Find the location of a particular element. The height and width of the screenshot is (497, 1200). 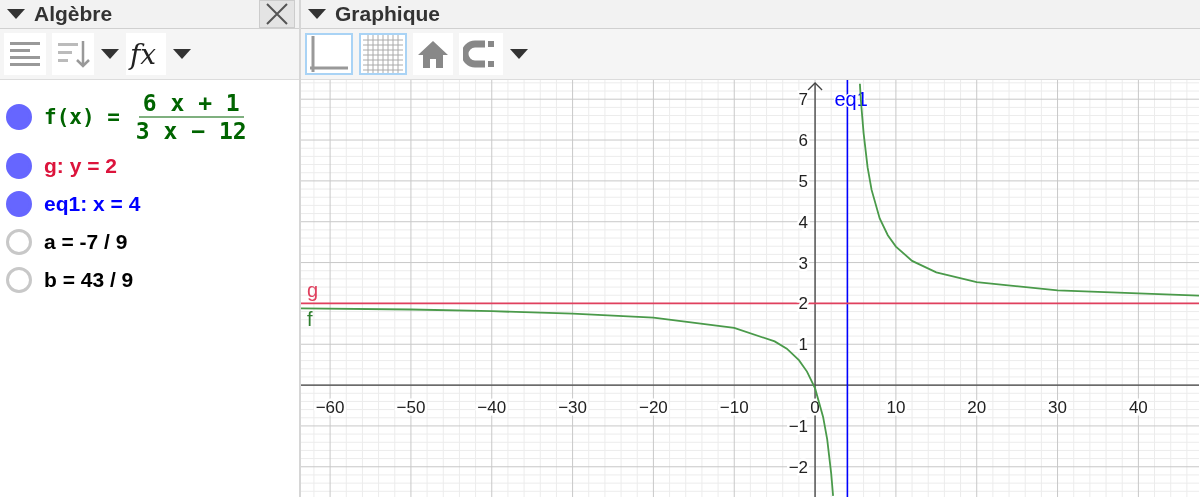

y-tick-label: 3 is located at coordinates (803, 263).